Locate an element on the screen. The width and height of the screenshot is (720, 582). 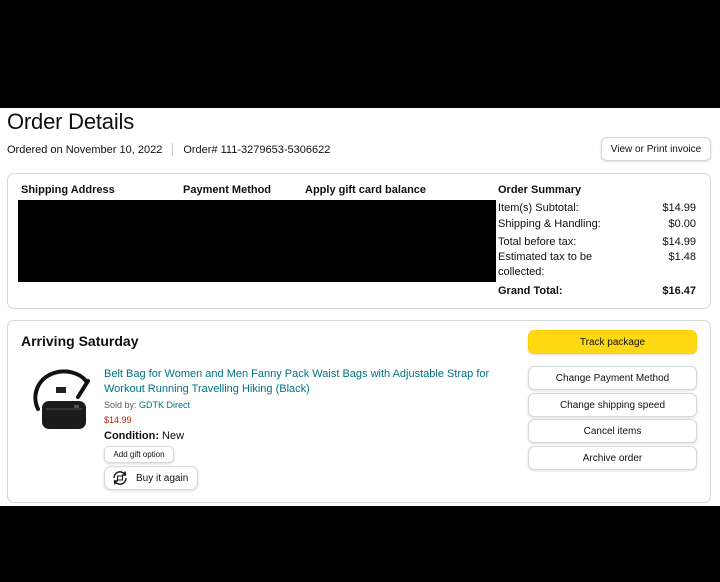
view-print-invoice-button: View or Print invoice is located at coordinates (656, 149).